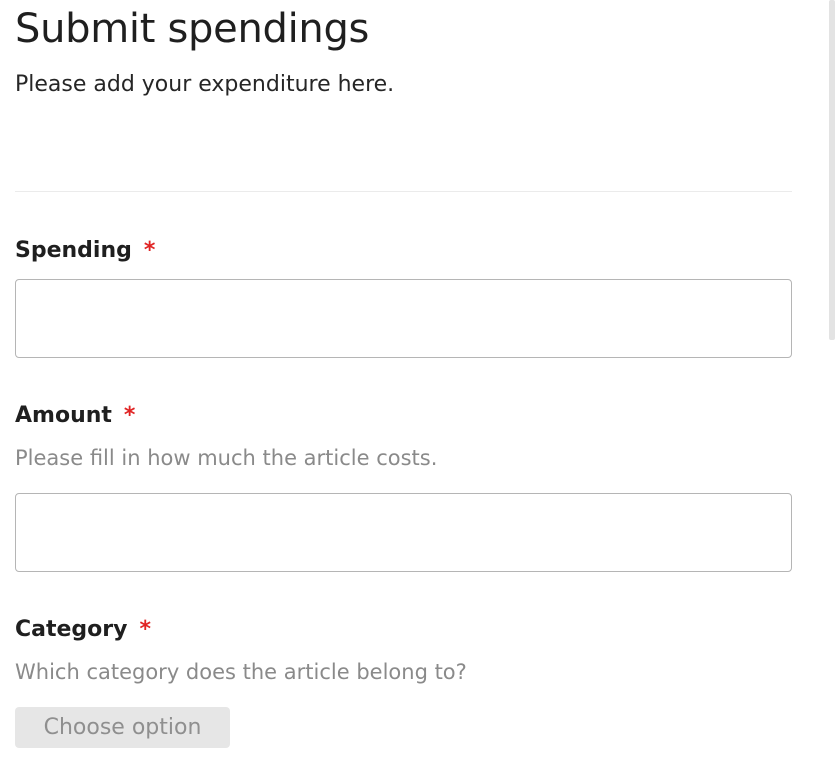 The image size is (835, 758). I want to click on spending-input, so click(403, 318).